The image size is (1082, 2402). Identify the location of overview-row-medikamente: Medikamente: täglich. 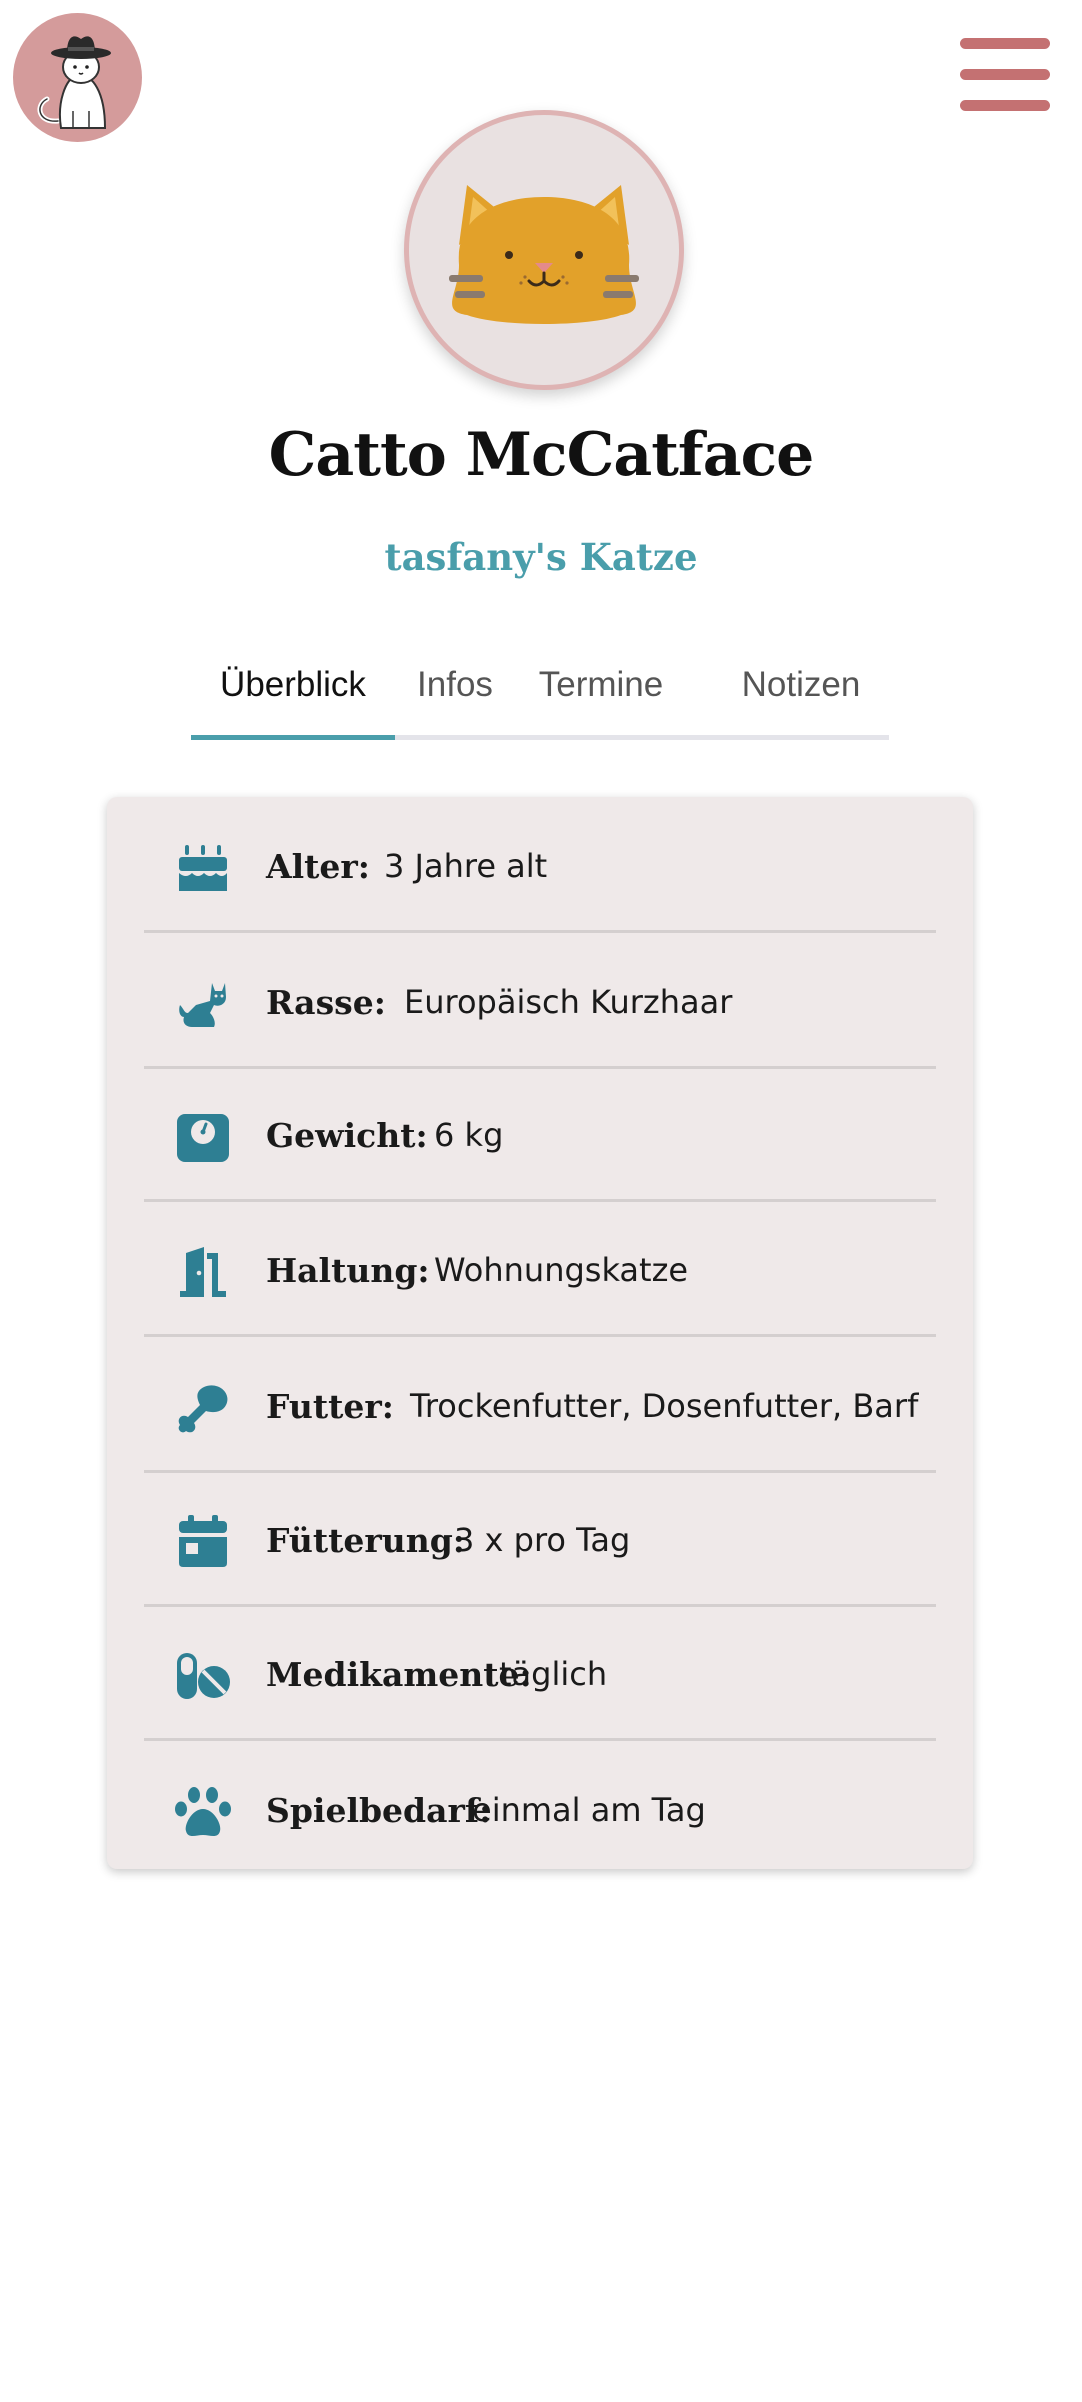
(540, 1673).